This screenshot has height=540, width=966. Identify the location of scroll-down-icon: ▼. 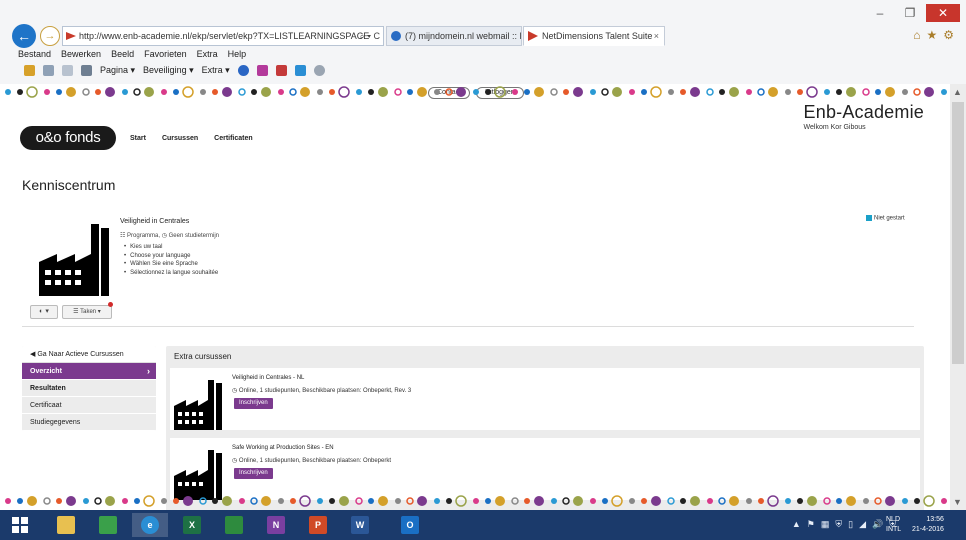
(957, 502).